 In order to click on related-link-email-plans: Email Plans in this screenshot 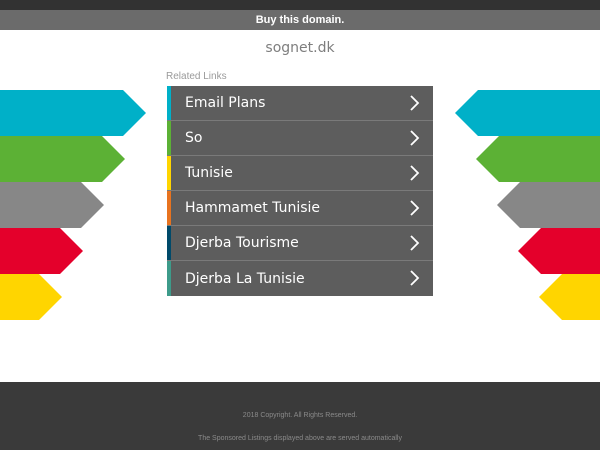, I will do `click(300, 103)`.